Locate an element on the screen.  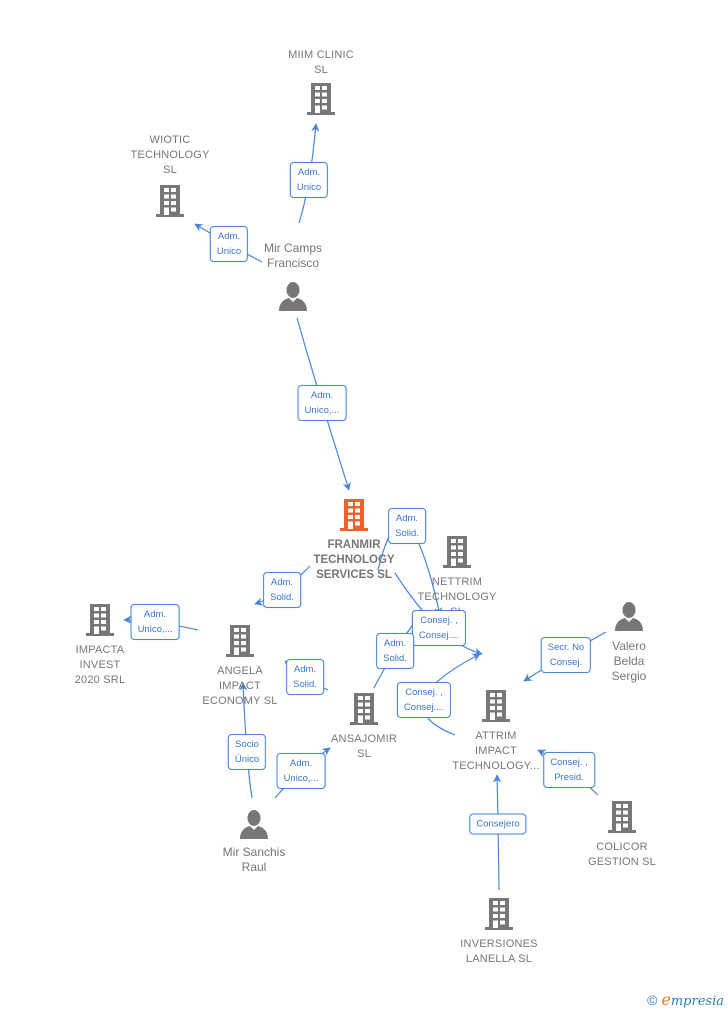
node-label-line: Raul is located at coordinates (254, 867).